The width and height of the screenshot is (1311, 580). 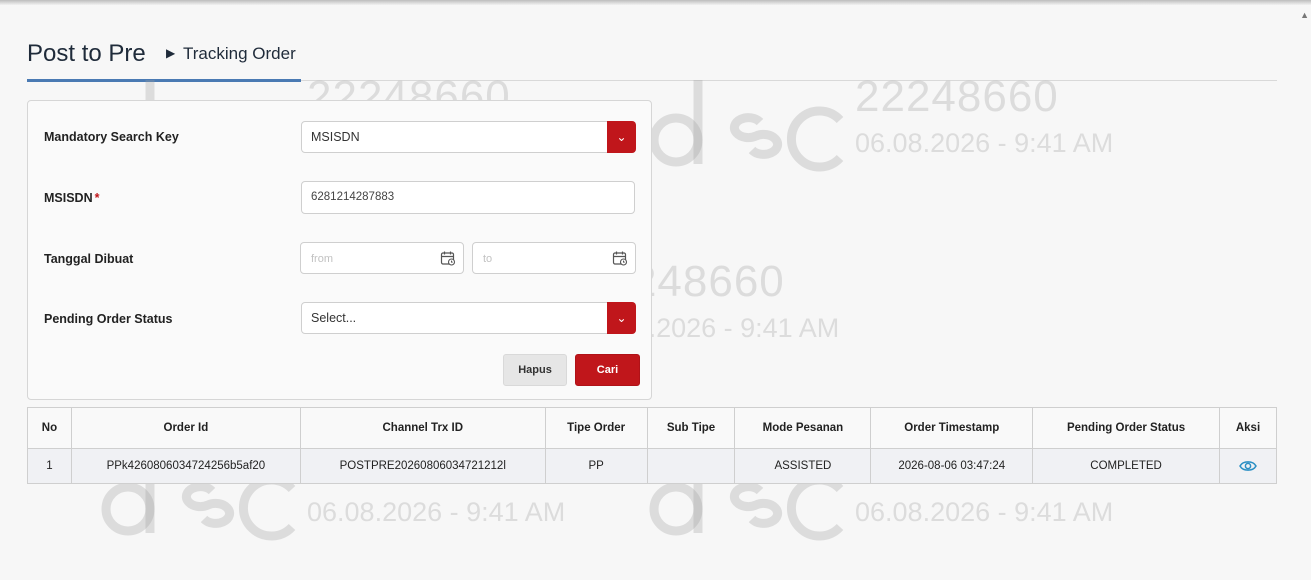 I want to click on cari-button: Cari, so click(x=607, y=370).